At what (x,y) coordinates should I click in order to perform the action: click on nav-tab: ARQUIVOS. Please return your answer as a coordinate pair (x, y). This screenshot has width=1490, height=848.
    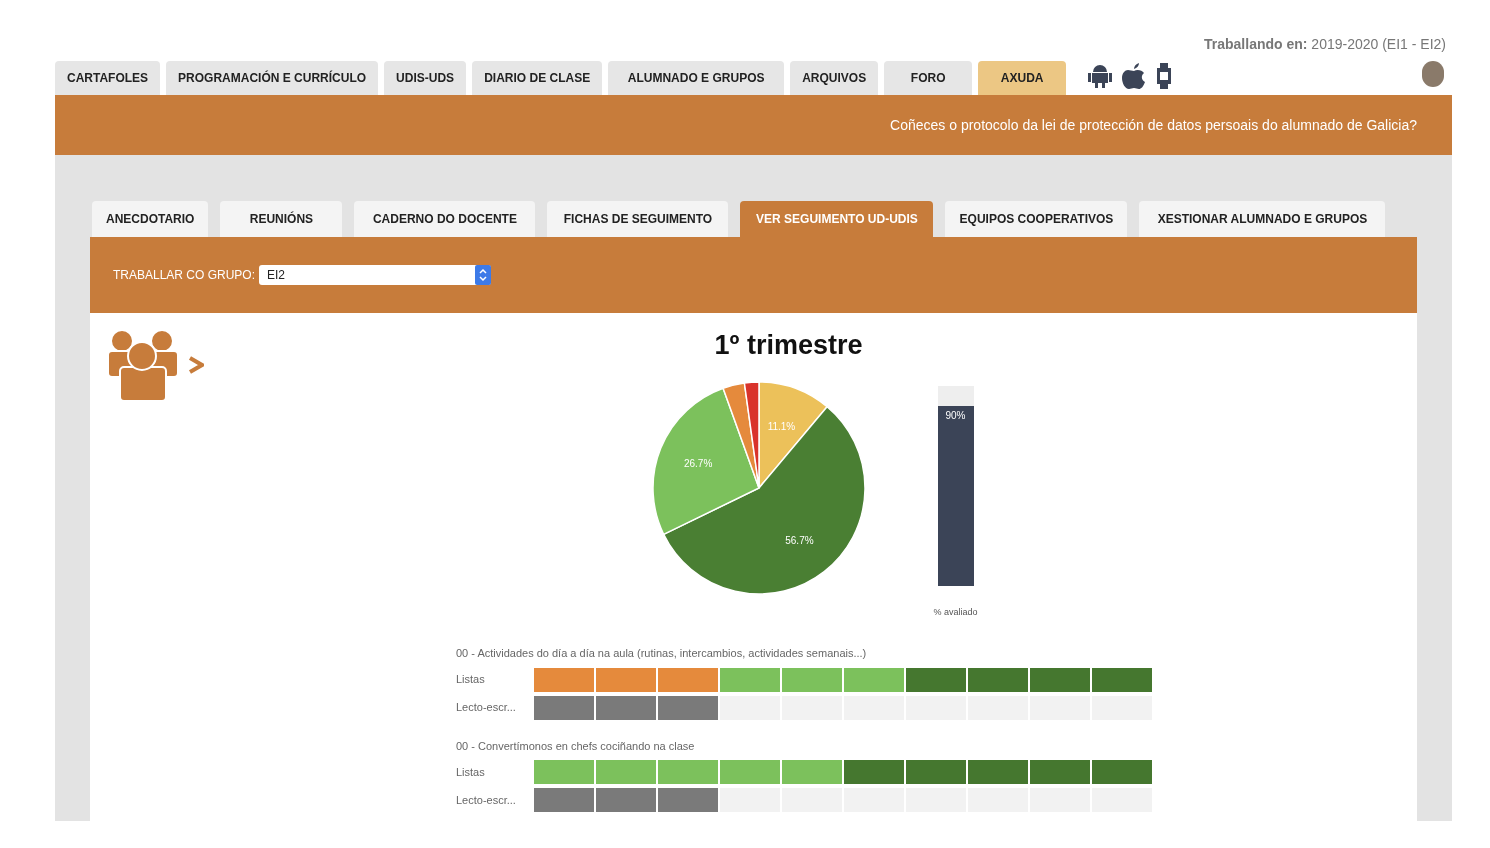
    Looking at the image, I should click on (834, 78).